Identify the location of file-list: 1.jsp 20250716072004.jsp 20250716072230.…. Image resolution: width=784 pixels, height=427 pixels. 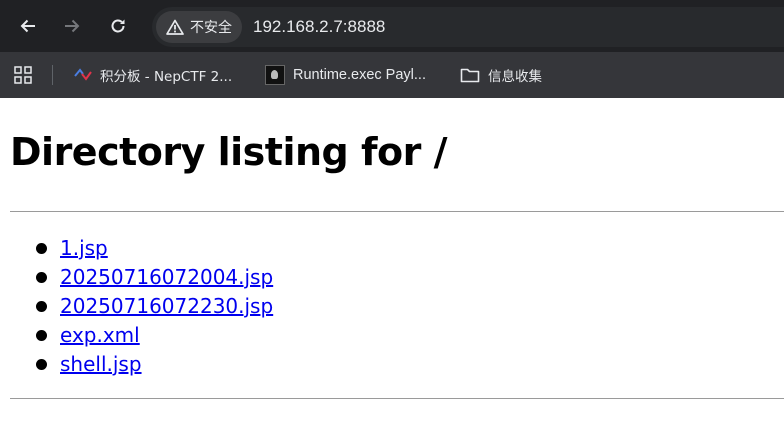
(141, 306).